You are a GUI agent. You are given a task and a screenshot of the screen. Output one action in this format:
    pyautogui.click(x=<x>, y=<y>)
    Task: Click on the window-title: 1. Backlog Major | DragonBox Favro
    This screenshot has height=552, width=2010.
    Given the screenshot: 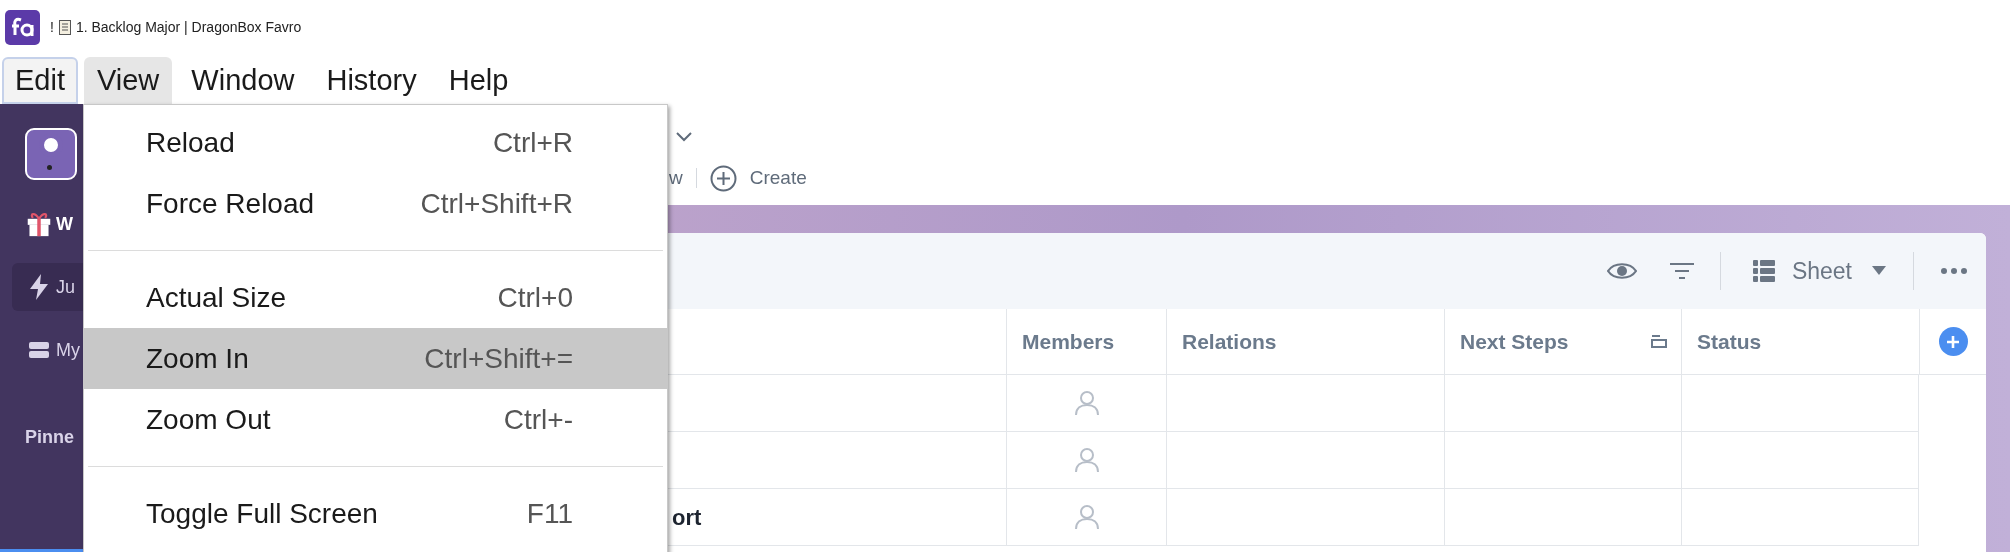 What is the action you would take?
    pyautogui.click(x=188, y=27)
    